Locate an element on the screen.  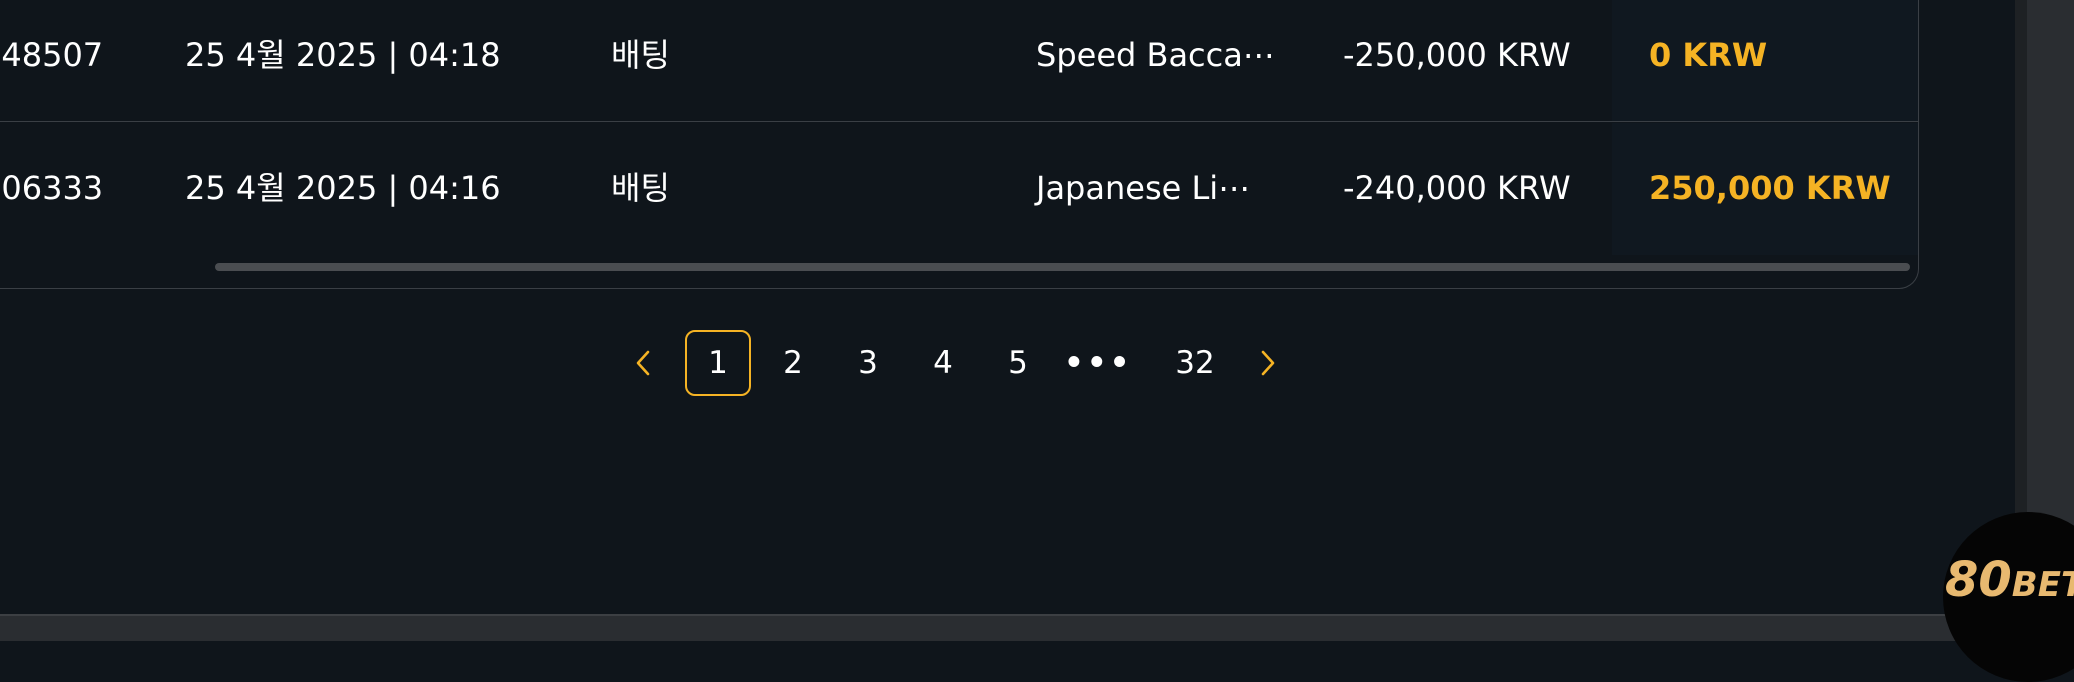
game-name: Speed Bacca⋯ is located at coordinates (1155, 55).